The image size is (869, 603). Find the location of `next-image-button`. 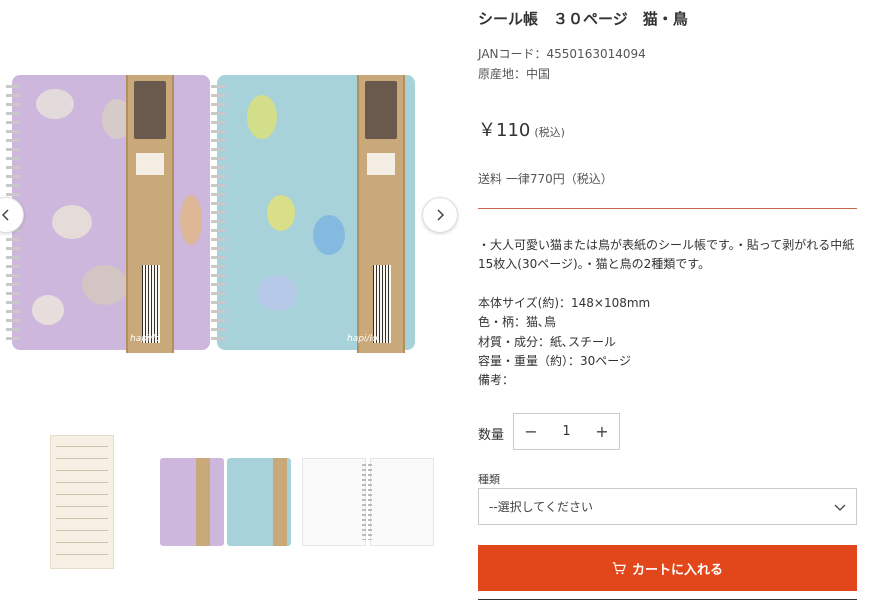

next-image-button is located at coordinates (440, 215).